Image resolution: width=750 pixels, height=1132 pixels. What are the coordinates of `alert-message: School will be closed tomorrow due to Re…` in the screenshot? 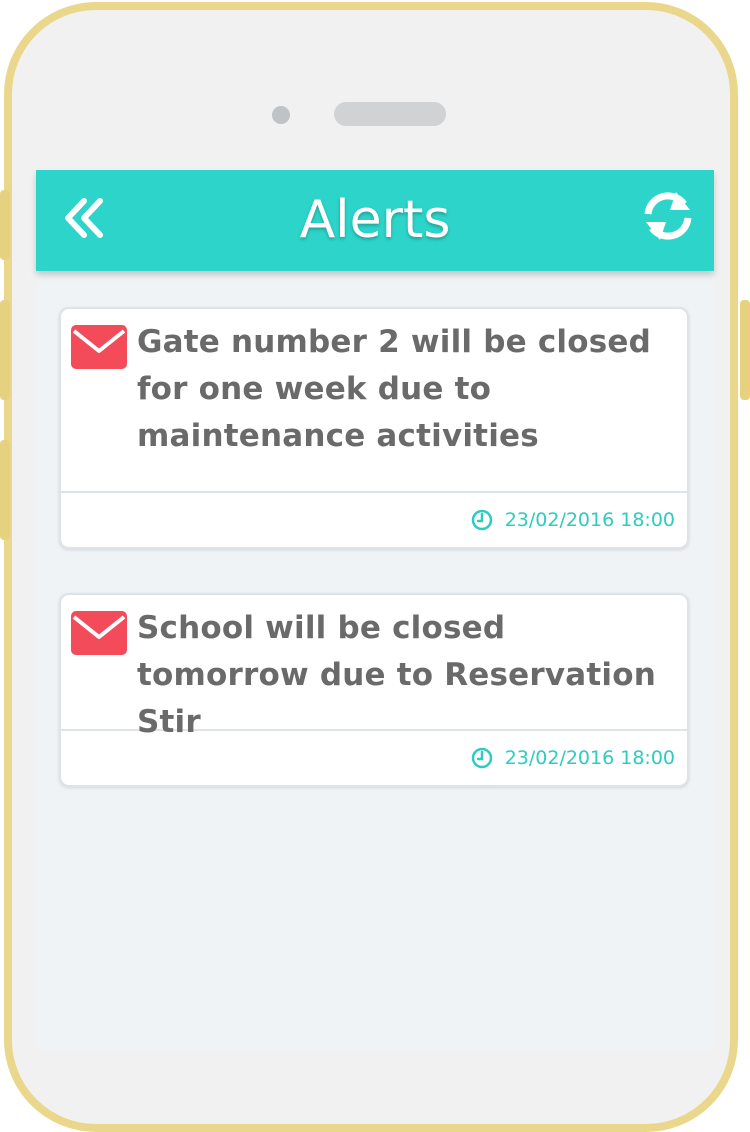 It's located at (397, 675).